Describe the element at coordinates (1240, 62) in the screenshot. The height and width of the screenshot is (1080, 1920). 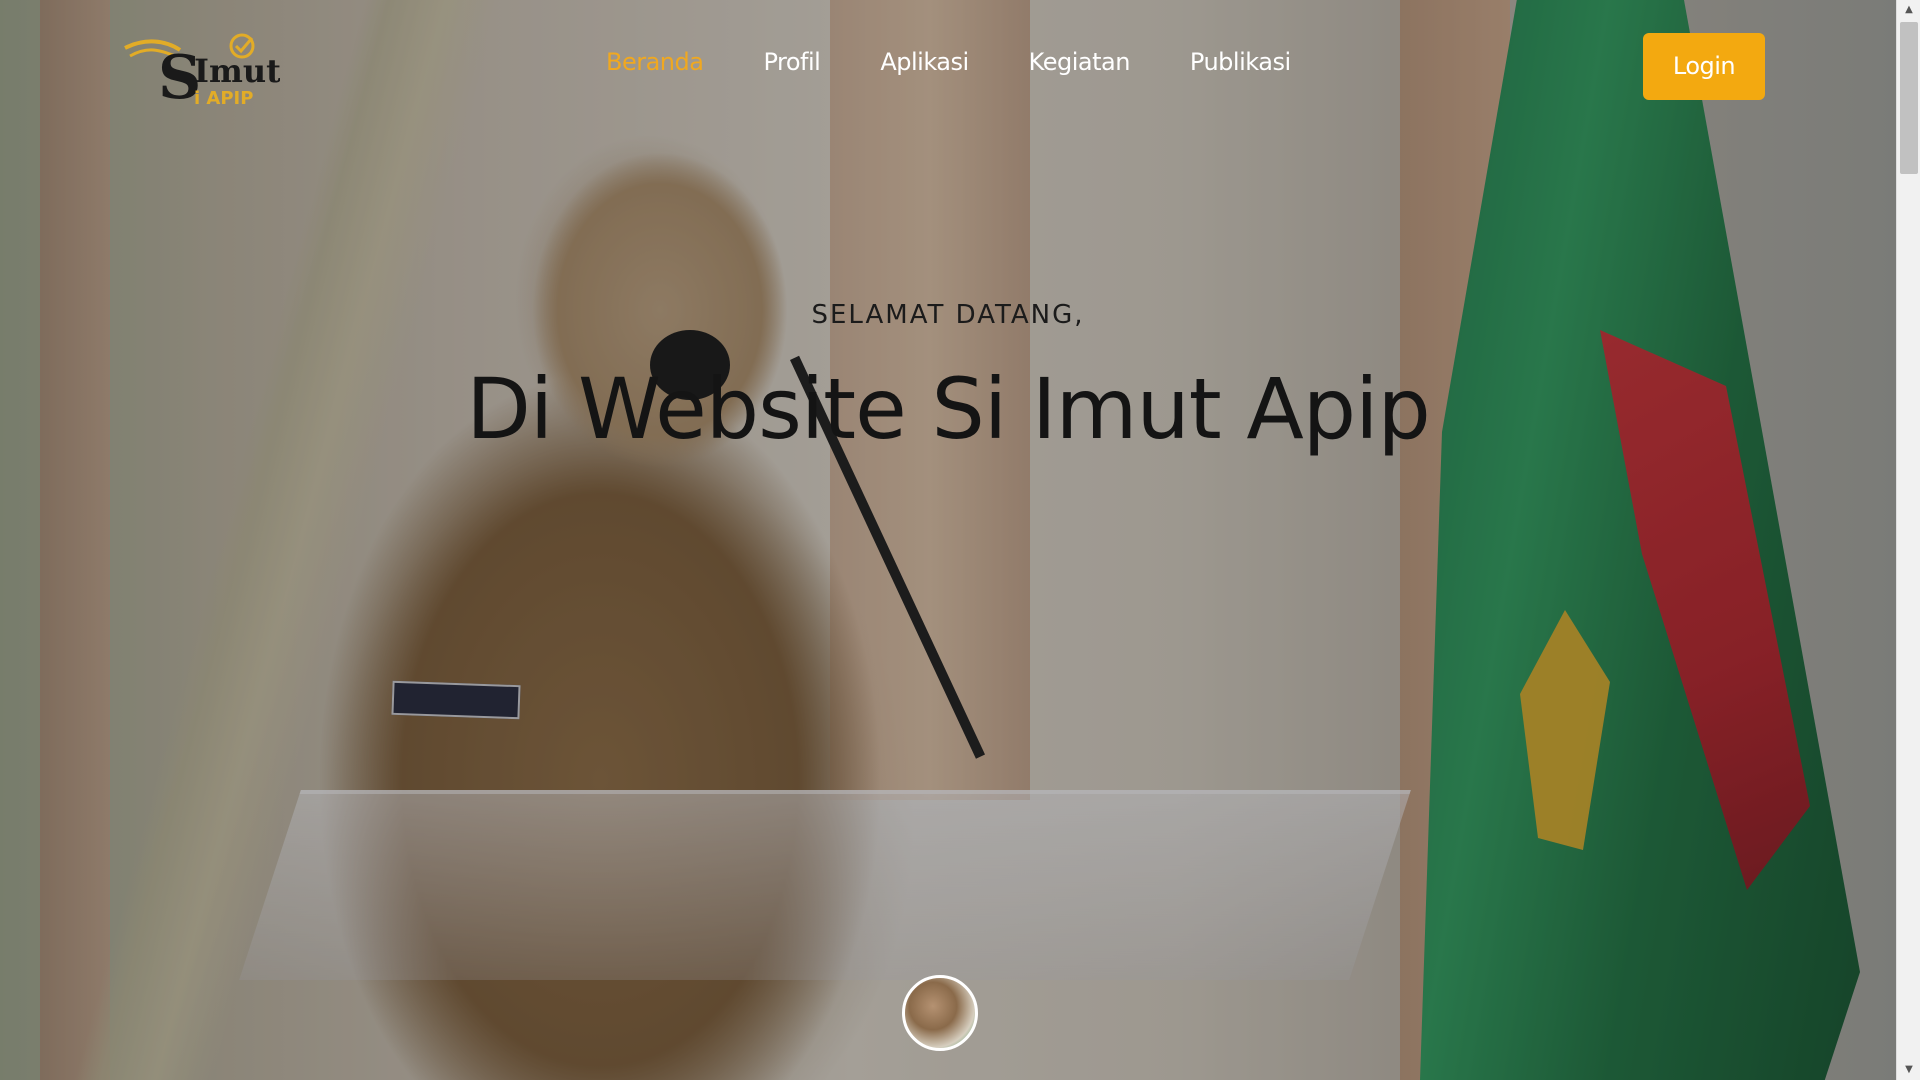
I see `nav-item-publikasi: Publikasi` at that location.